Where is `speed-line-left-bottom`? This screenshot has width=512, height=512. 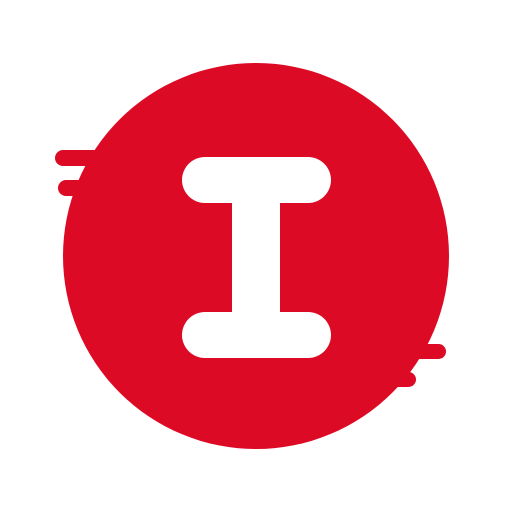 speed-line-left-bottom is located at coordinates (83, 188).